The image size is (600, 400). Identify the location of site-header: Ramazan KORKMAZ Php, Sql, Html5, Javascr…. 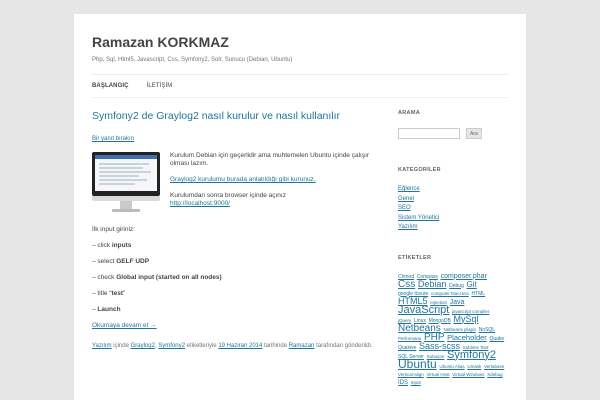
(300, 48).